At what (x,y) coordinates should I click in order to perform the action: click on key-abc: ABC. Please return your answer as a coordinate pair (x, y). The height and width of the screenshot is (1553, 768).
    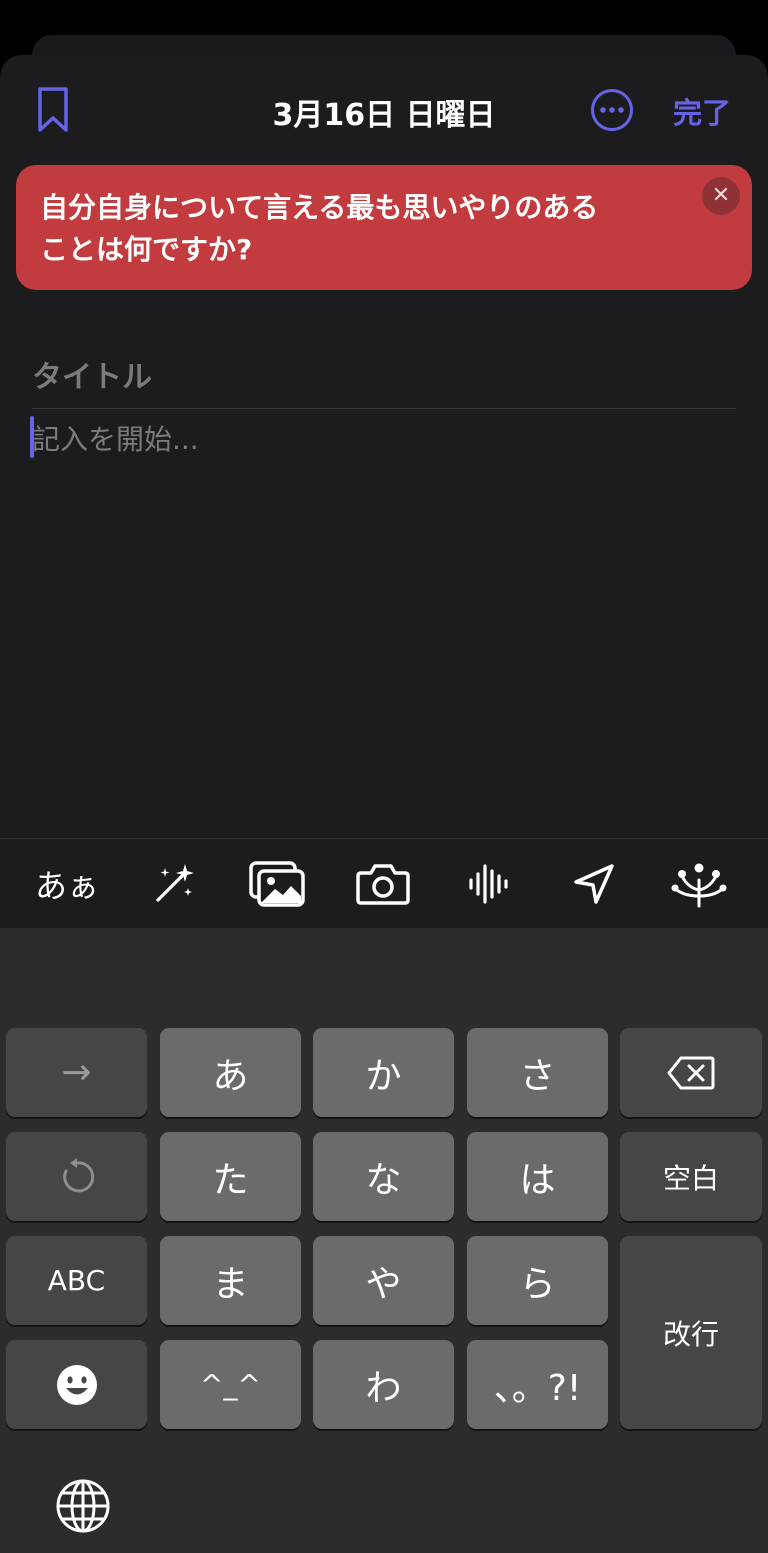
    Looking at the image, I should click on (76, 1280).